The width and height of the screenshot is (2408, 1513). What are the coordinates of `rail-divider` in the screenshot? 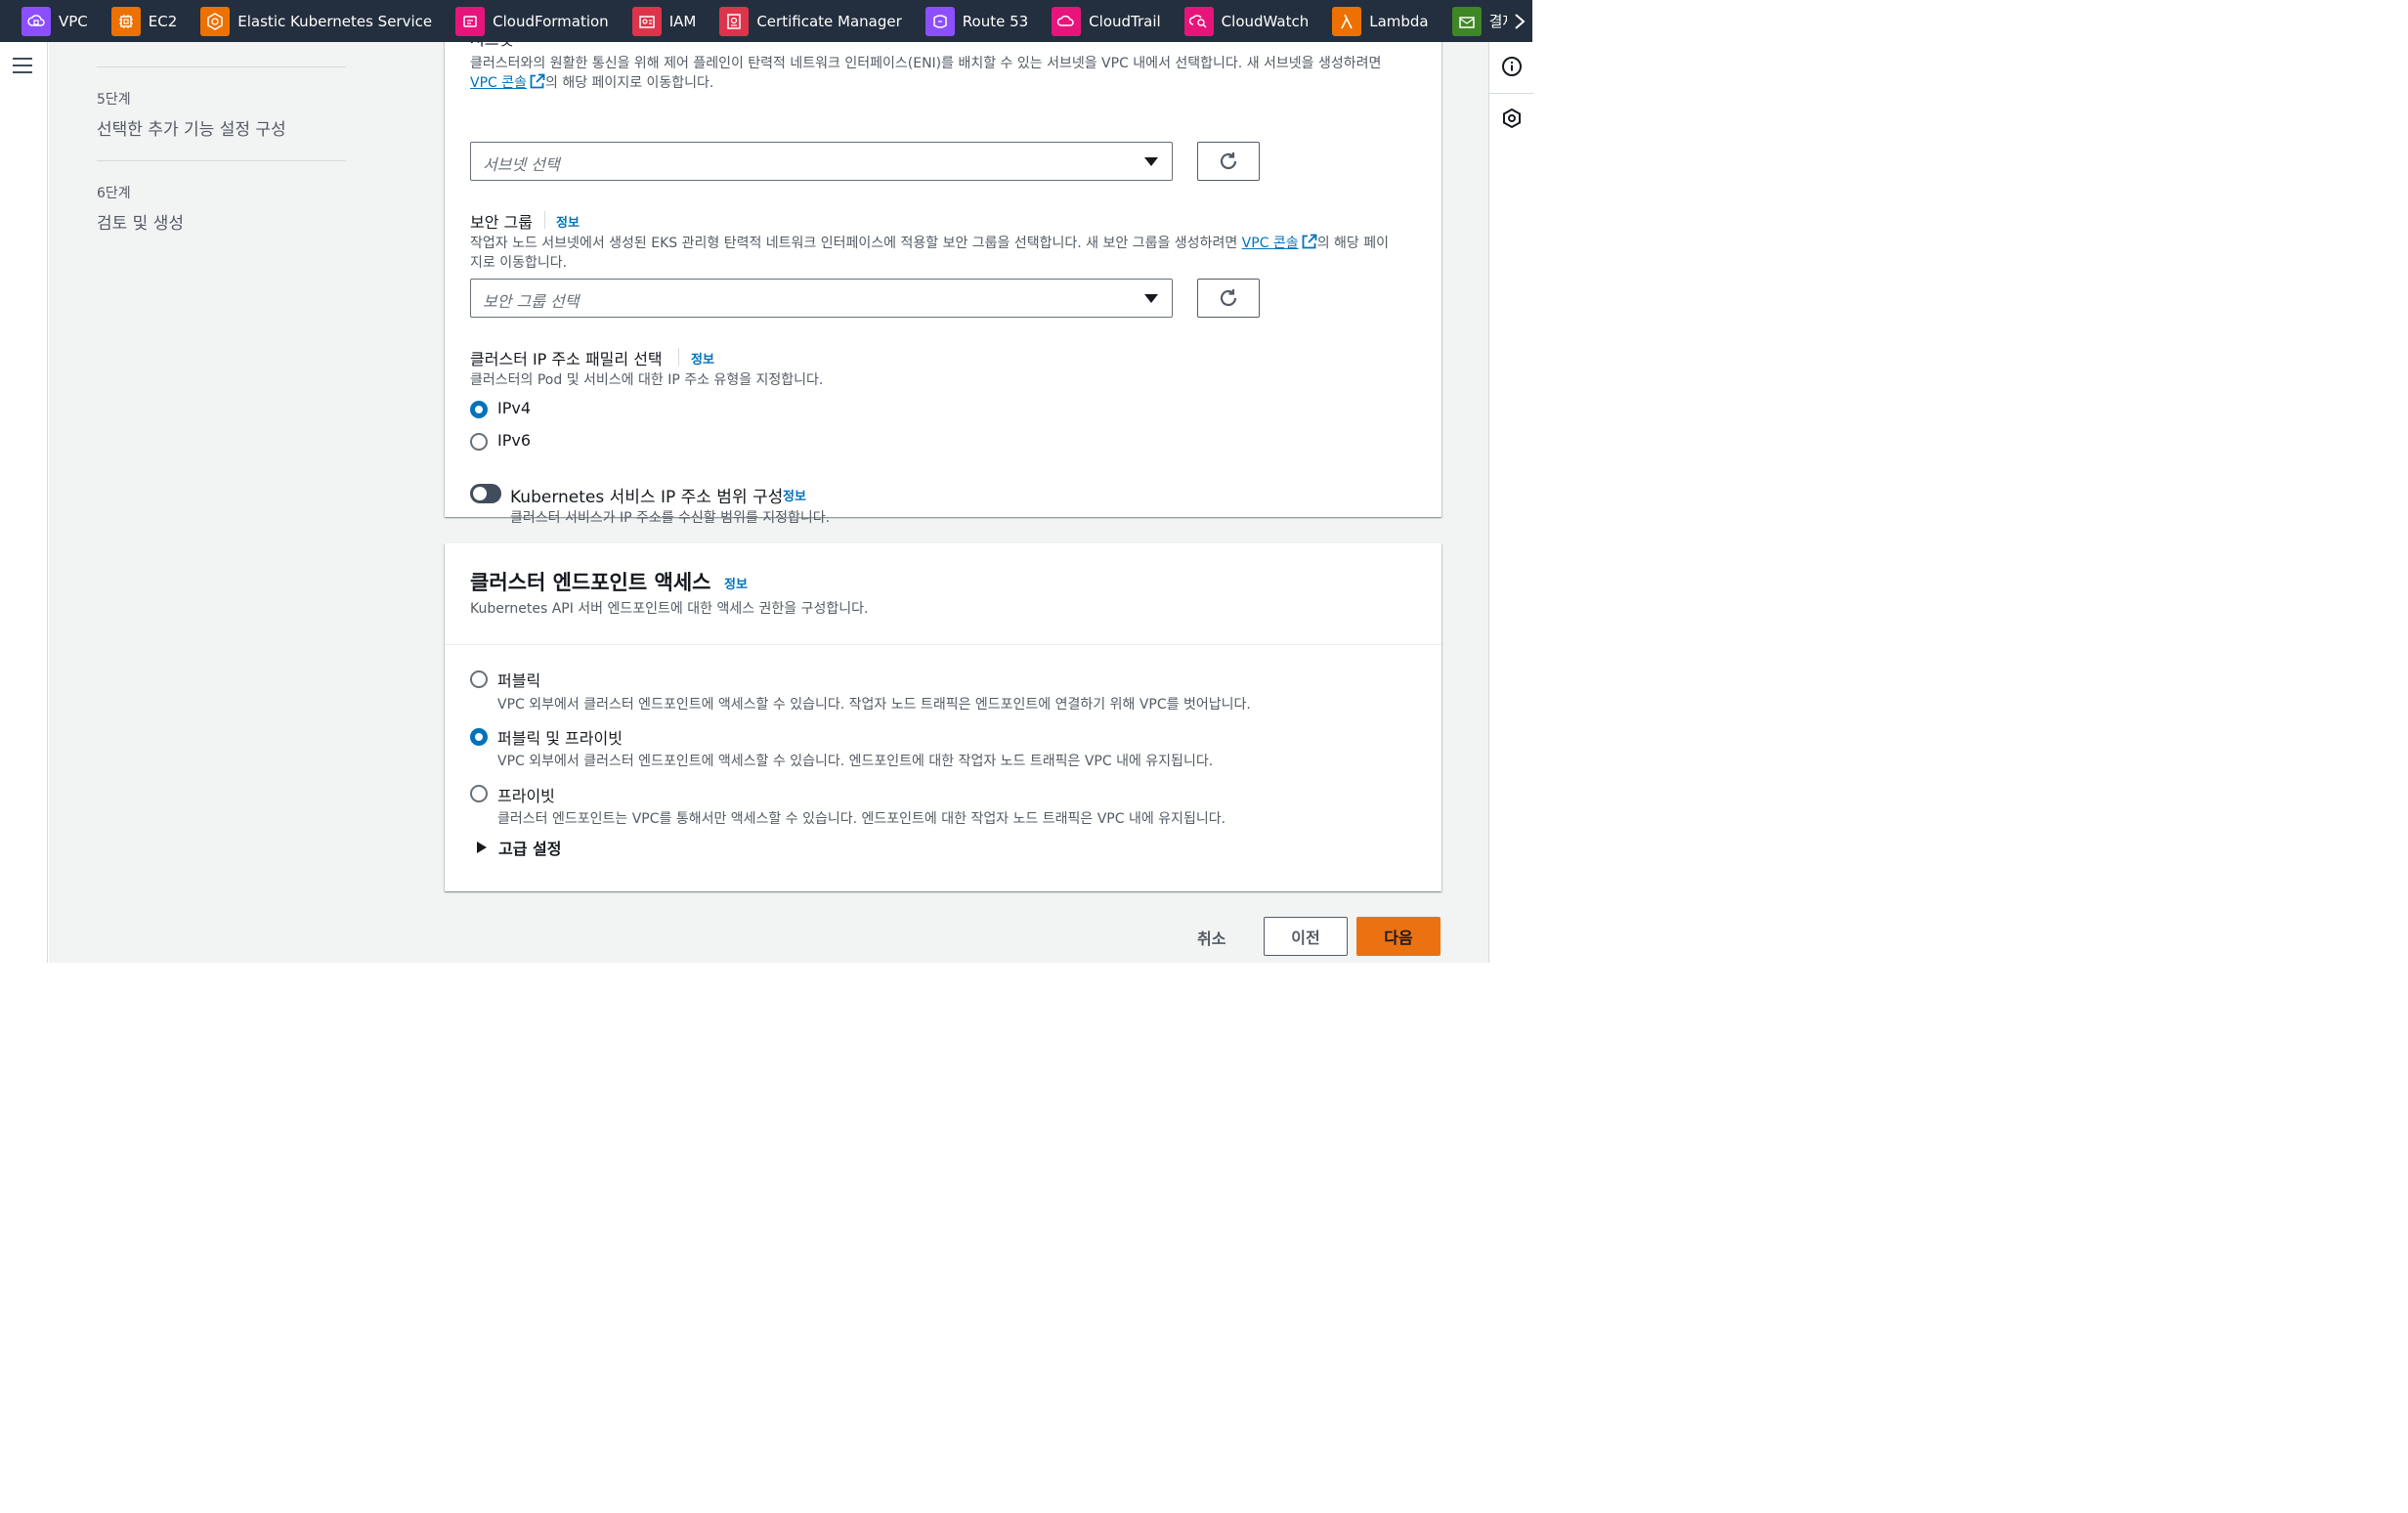 It's located at (1511, 93).